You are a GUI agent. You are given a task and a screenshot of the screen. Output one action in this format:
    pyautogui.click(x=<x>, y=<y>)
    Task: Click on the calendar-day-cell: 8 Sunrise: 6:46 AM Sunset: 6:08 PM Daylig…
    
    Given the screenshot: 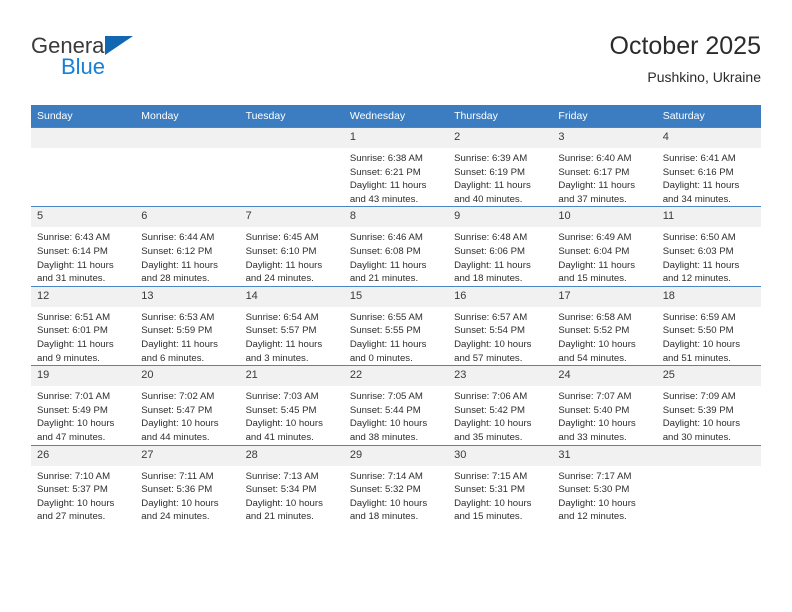 What is the action you would take?
    pyautogui.click(x=396, y=246)
    